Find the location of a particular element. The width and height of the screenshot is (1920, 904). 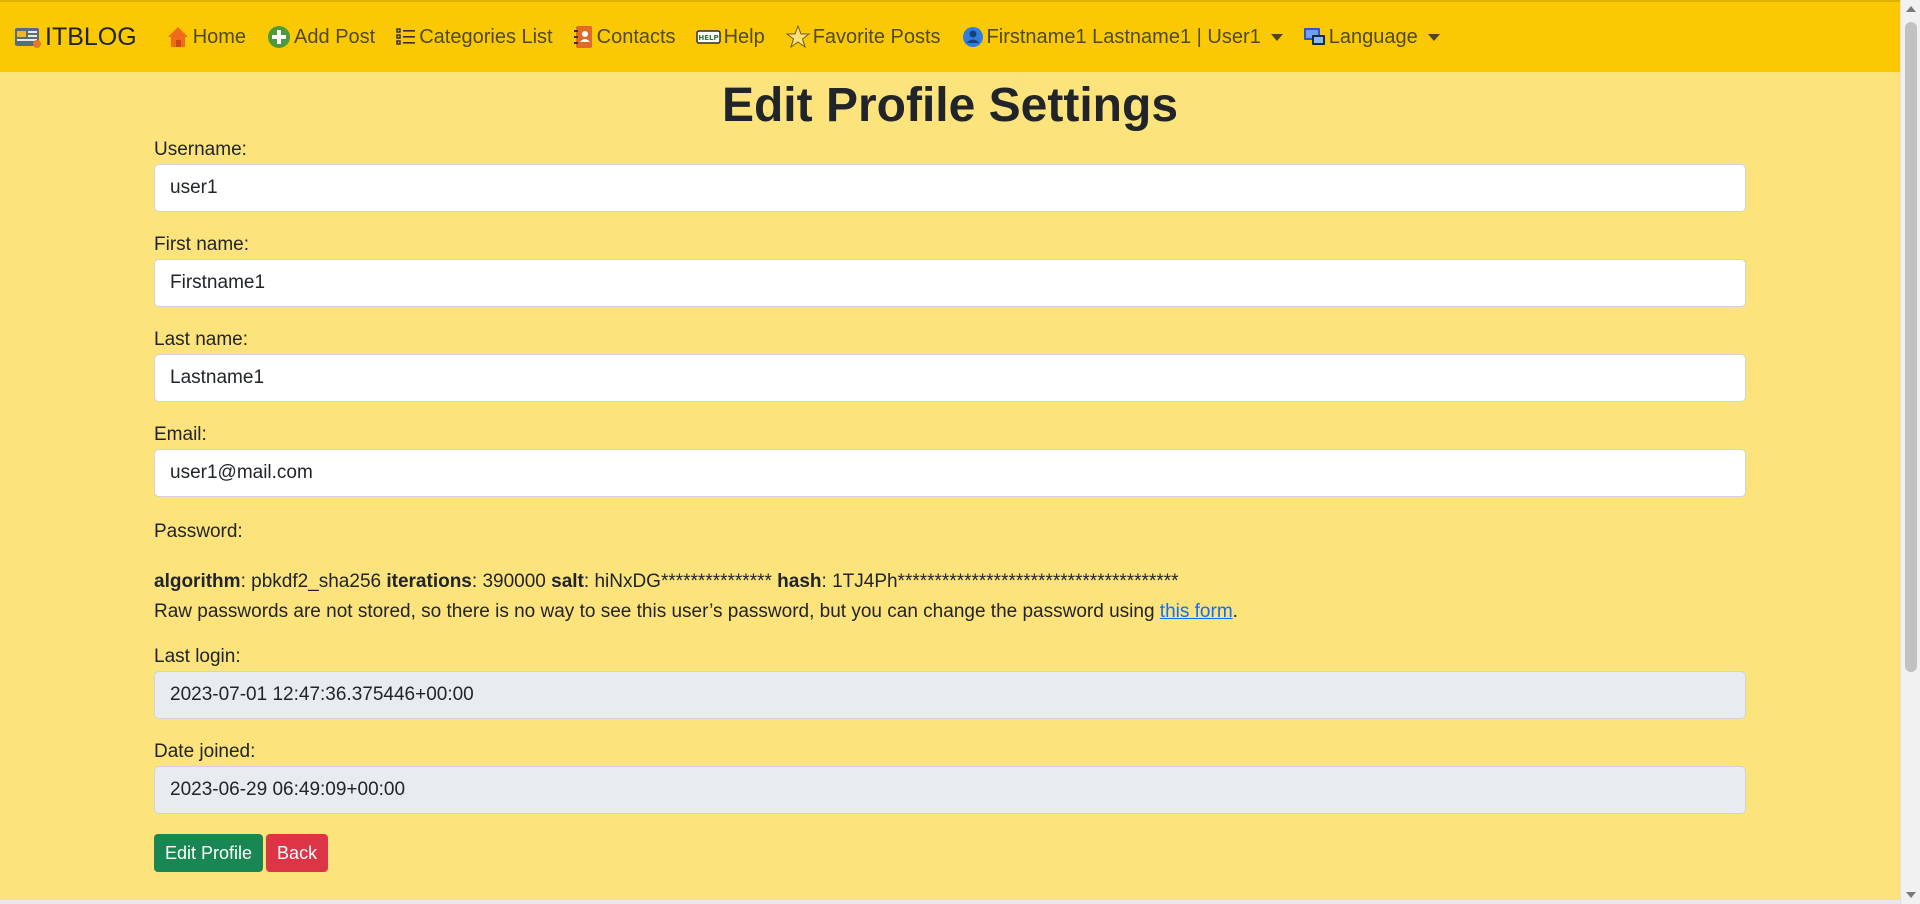

plus-circle-icon is located at coordinates (279, 37).